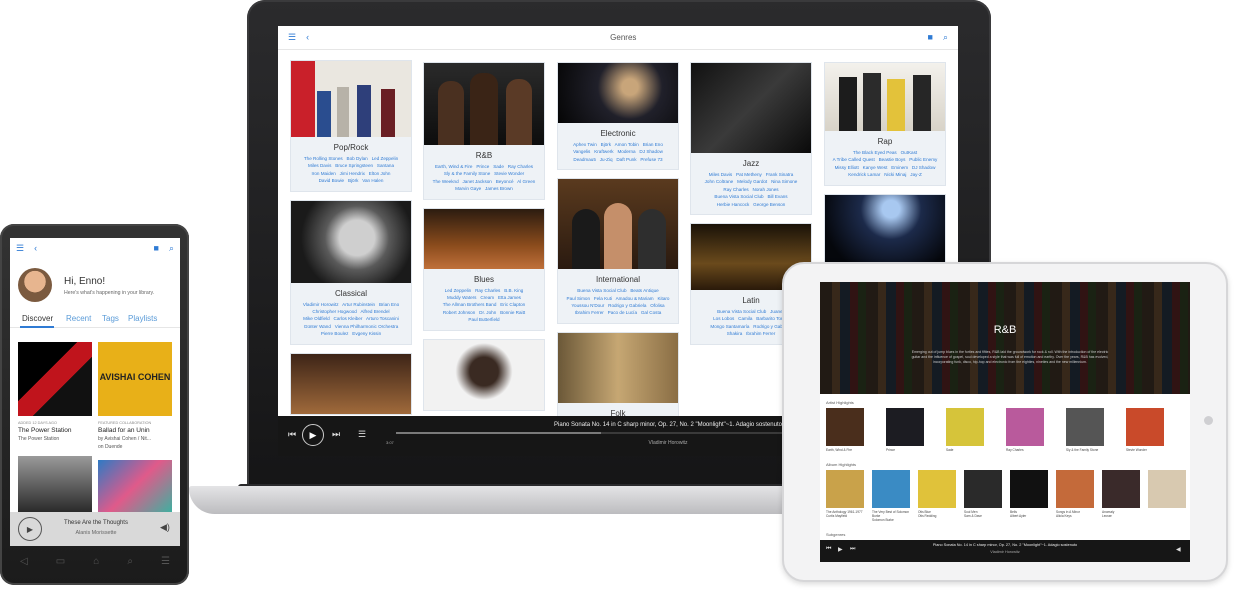  Describe the element at coordinates (895, 174) in the screenshot. I see `artist-link: Nicki Minaj` at that location.